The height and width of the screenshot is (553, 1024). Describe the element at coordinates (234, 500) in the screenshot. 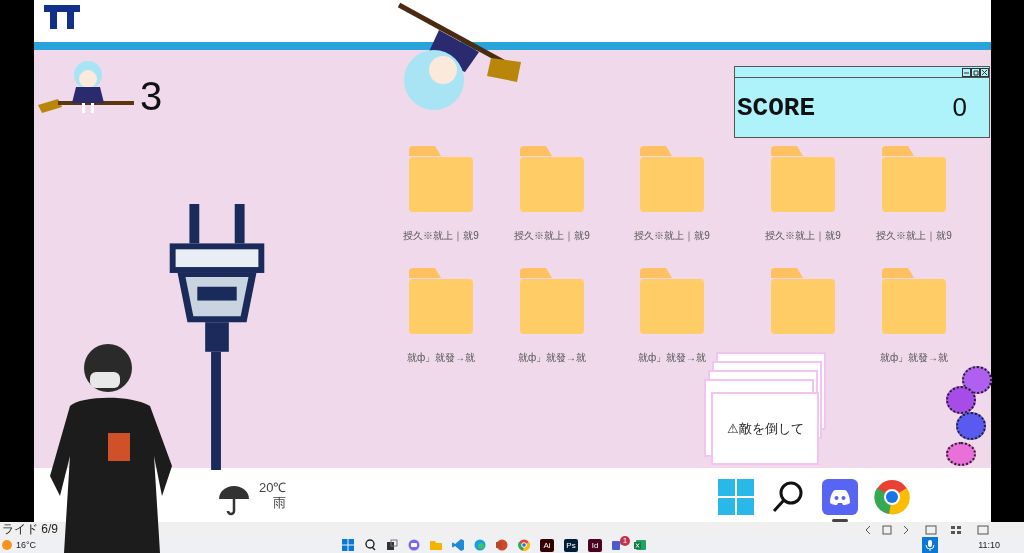

I see `umbrella-icon` at that location.